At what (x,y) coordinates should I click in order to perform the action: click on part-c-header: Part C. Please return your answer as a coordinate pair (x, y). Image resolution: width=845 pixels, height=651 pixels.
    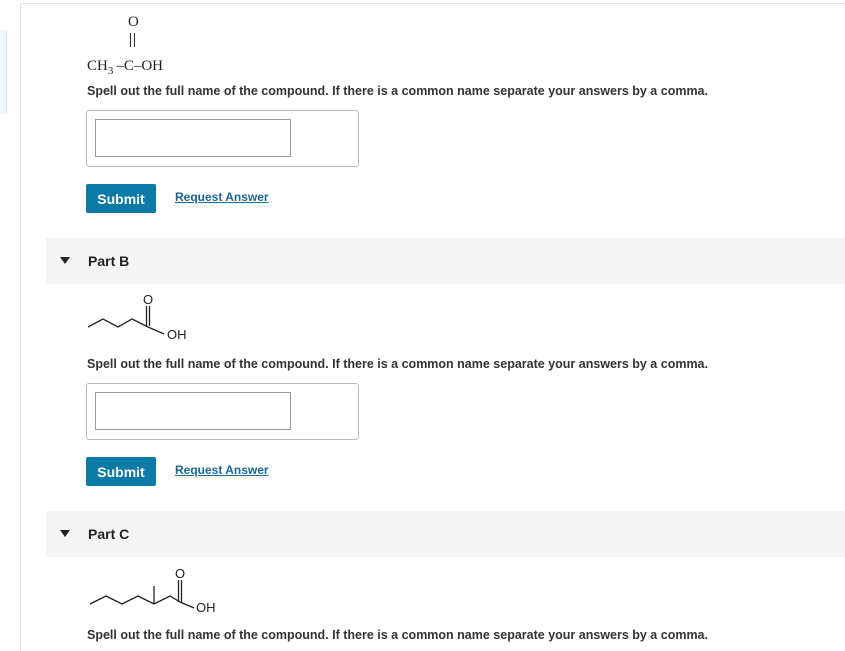
    Looking at the image, I should click on (445, 534).